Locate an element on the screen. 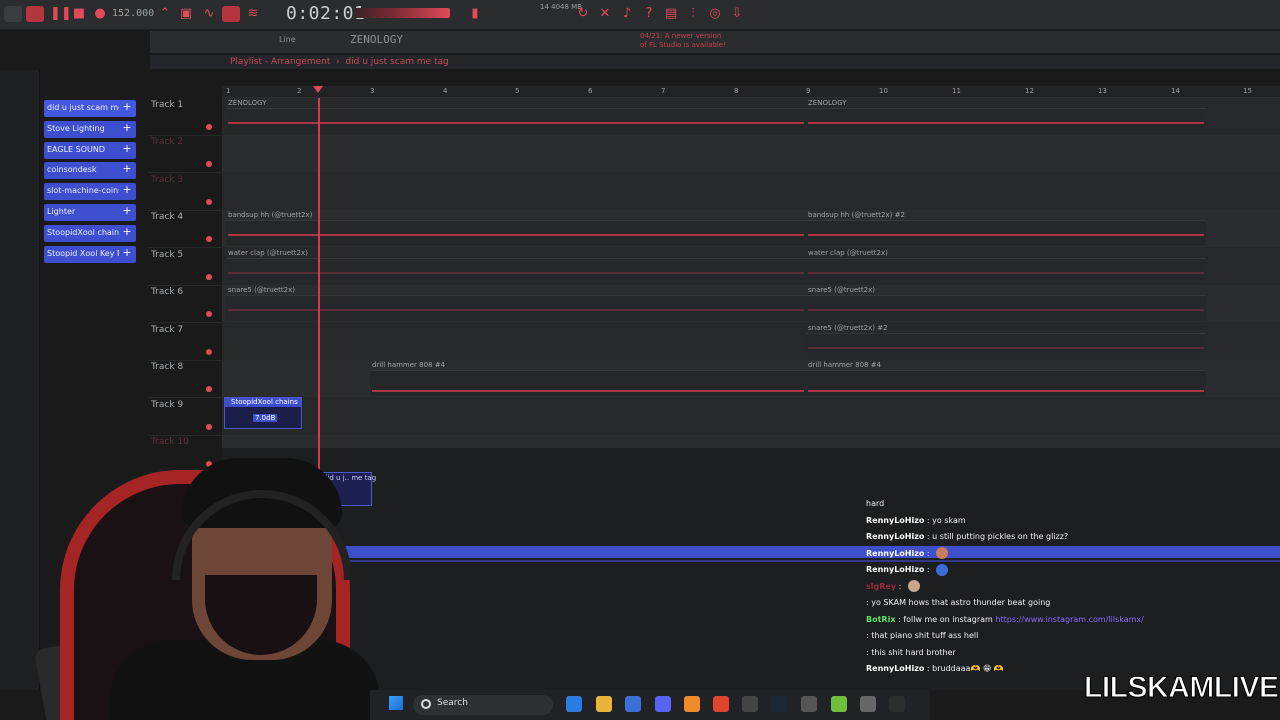 The height and width of the screenshot is (720, 1280). playhead-line is located at coordinates (319, 284).